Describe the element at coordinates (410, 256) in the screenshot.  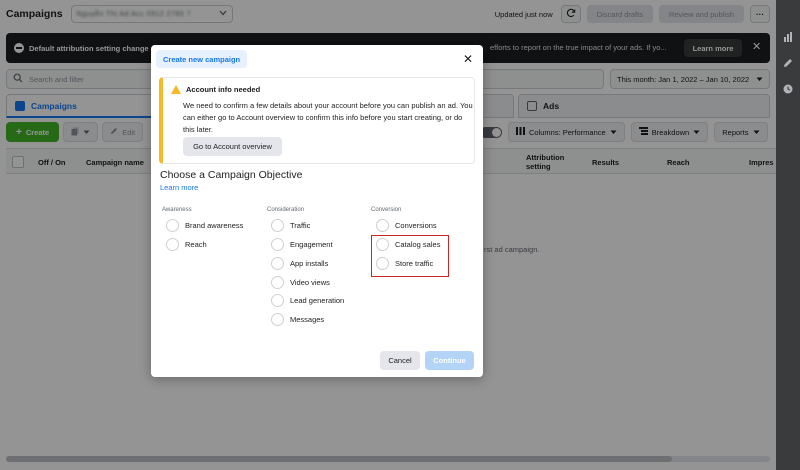
I see `highlight-box` at that location.